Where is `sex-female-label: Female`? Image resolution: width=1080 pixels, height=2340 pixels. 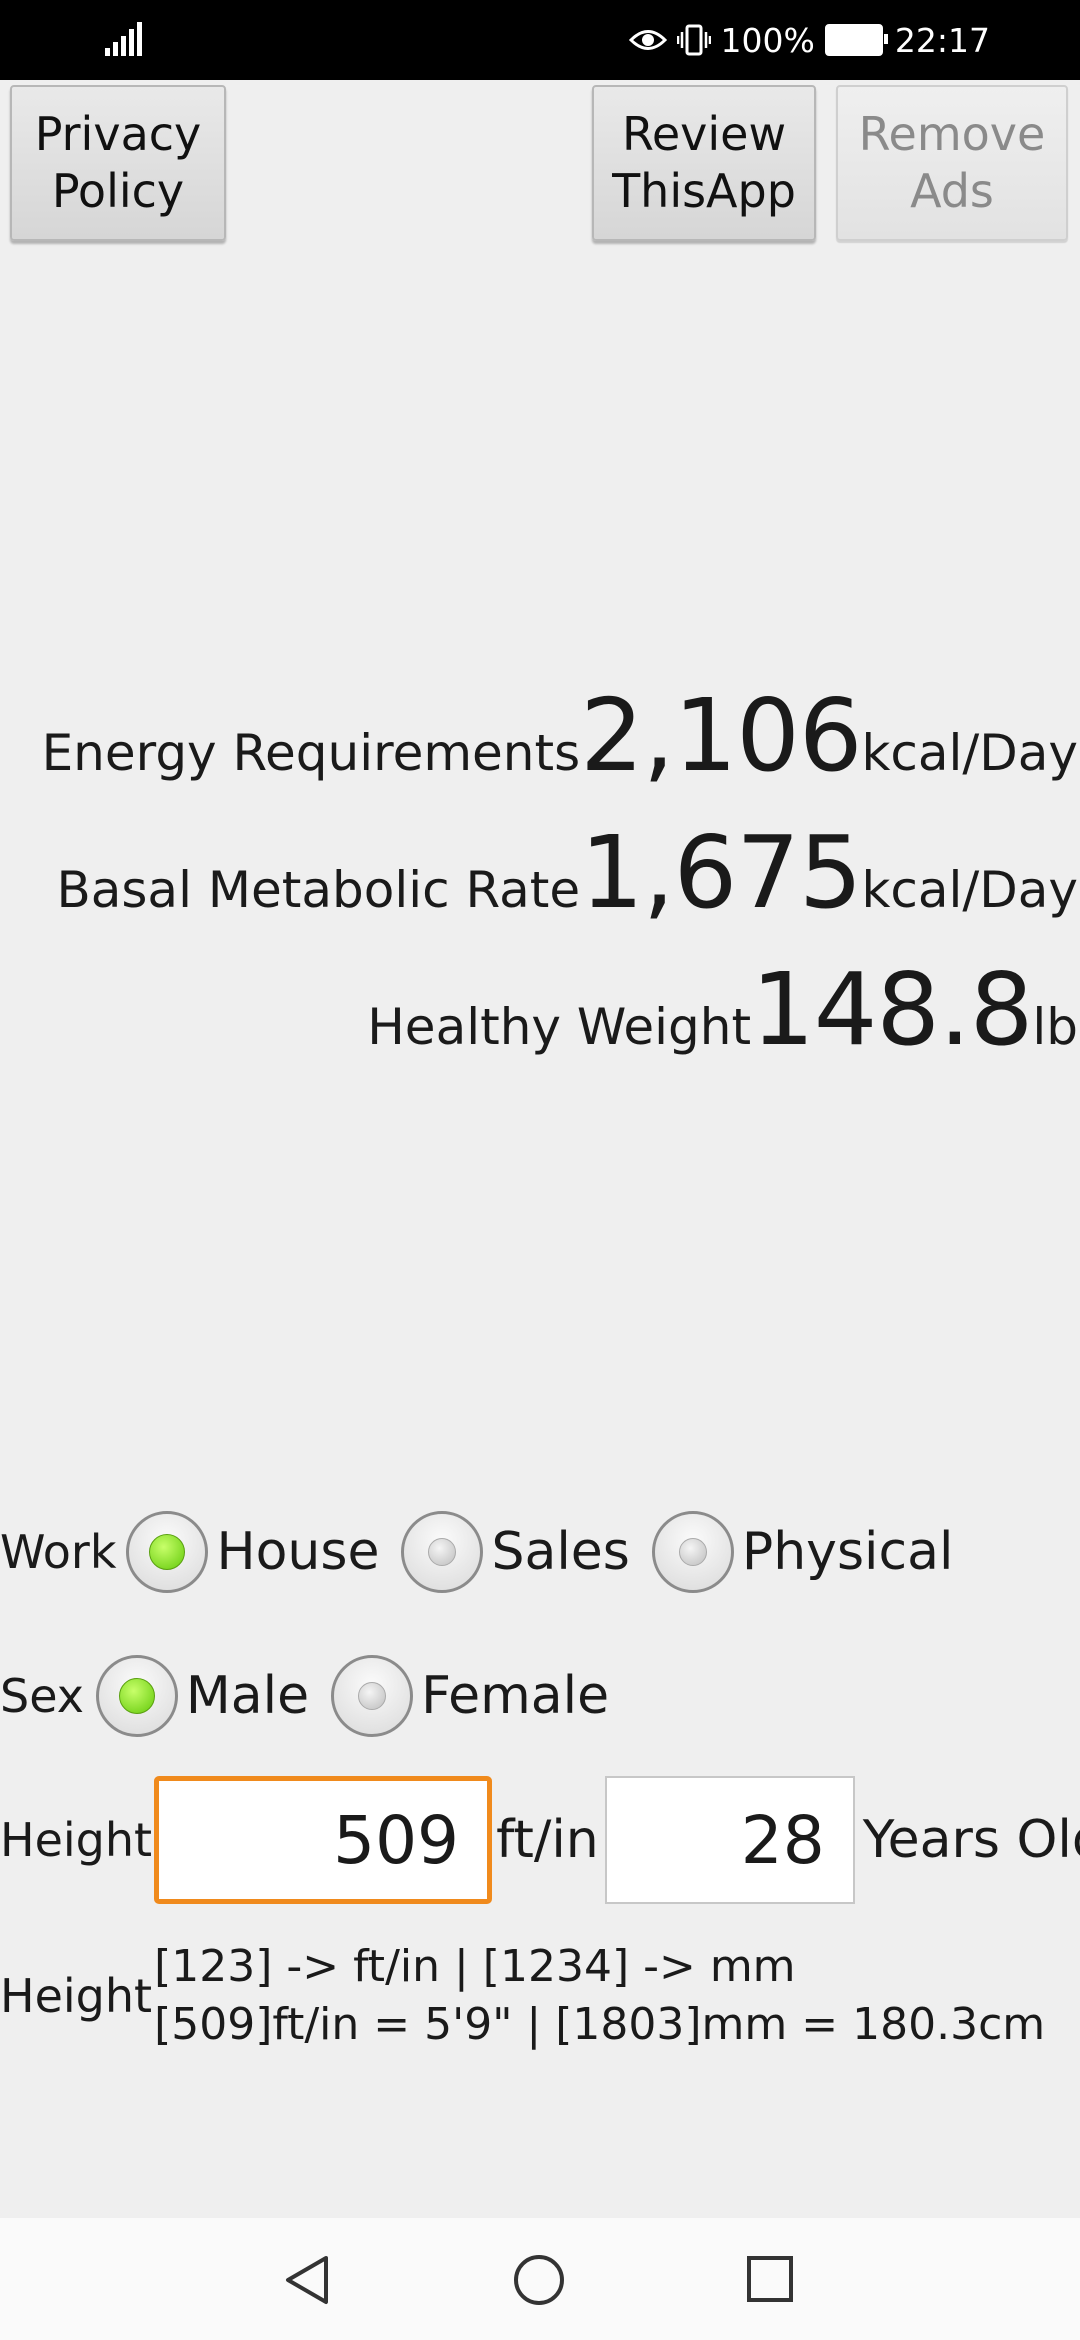
sex-female-label: Female is located at coordinates (515, 1696).